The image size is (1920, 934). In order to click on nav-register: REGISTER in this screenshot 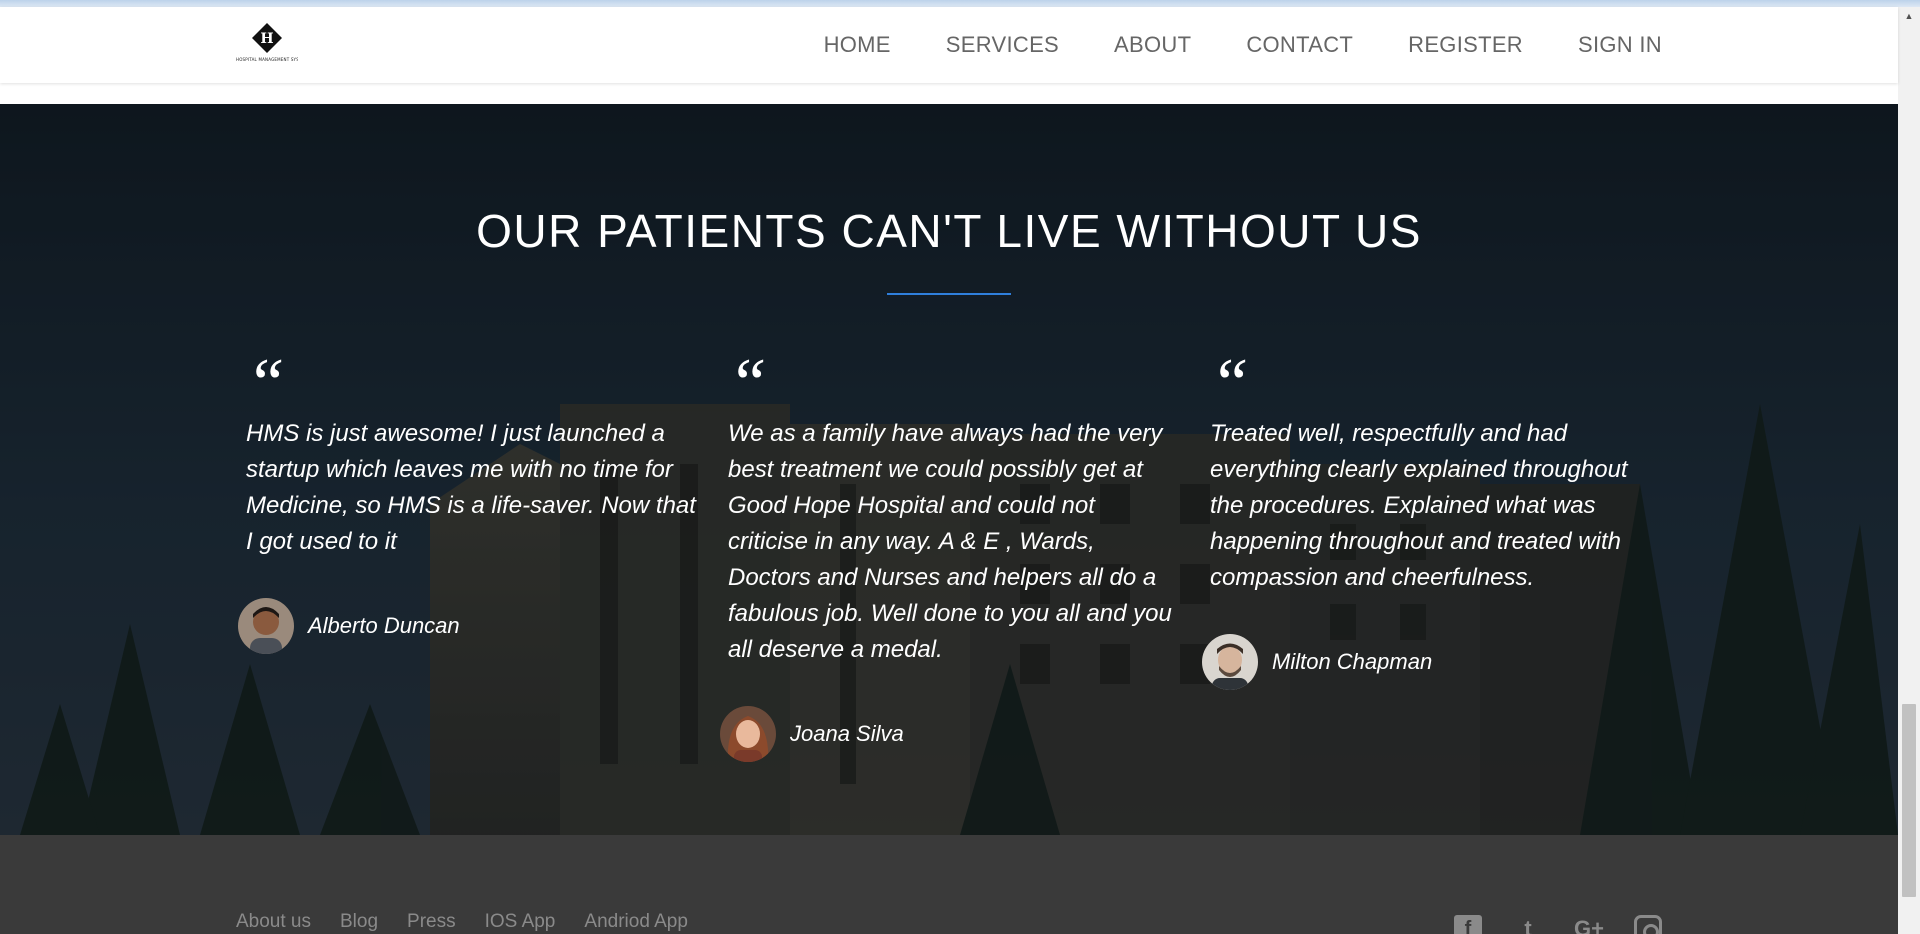, I will do `click(1465, 45)`.